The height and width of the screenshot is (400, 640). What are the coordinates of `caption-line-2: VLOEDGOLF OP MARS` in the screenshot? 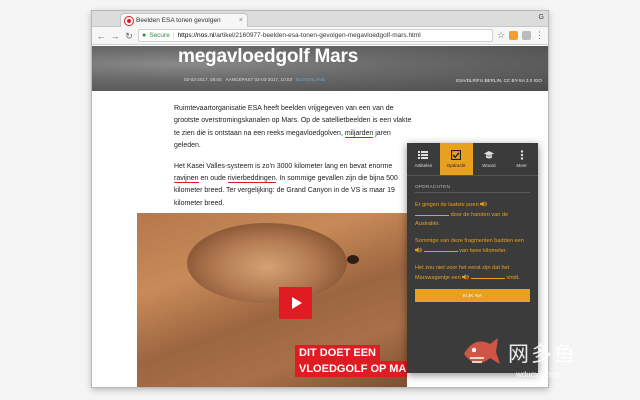 It's located at (351, 369).